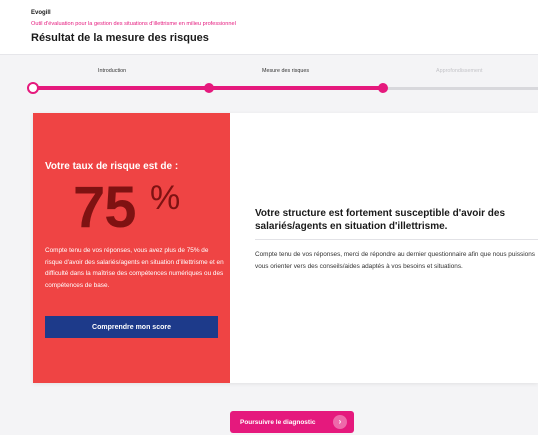  What do you see at coordinates (112, 166) in the screenshot?
I see `risk-heading: Votre taux de risque est de :` at bounding box center [112, 166].